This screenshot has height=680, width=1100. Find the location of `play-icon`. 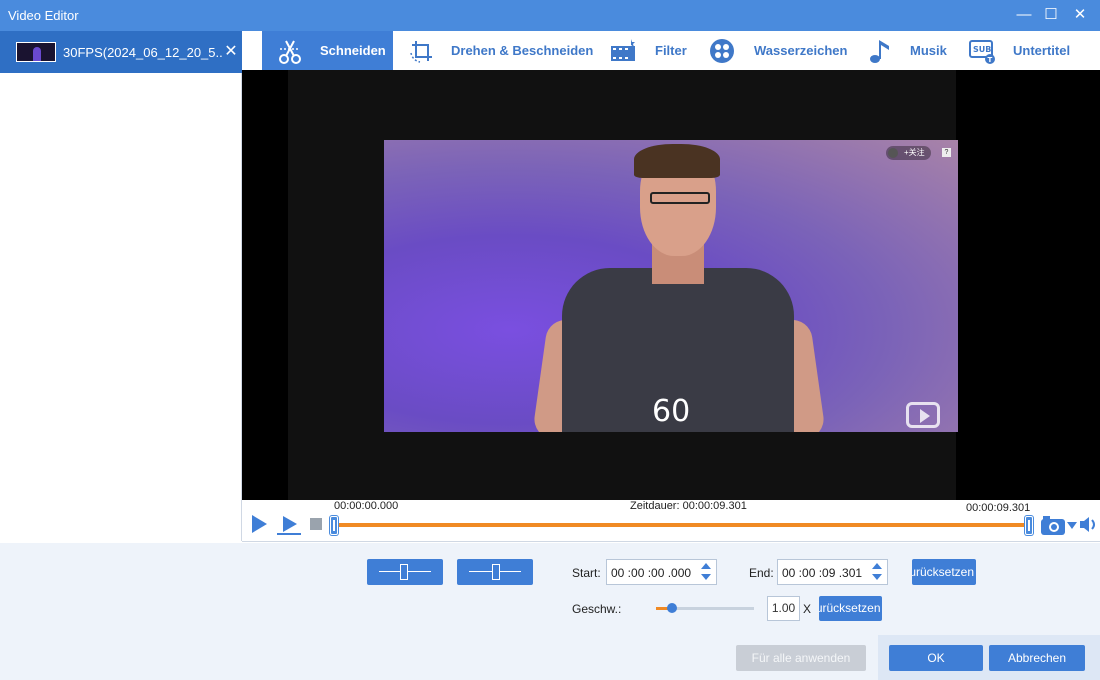

play-icon is located at coordinates (259, 524).